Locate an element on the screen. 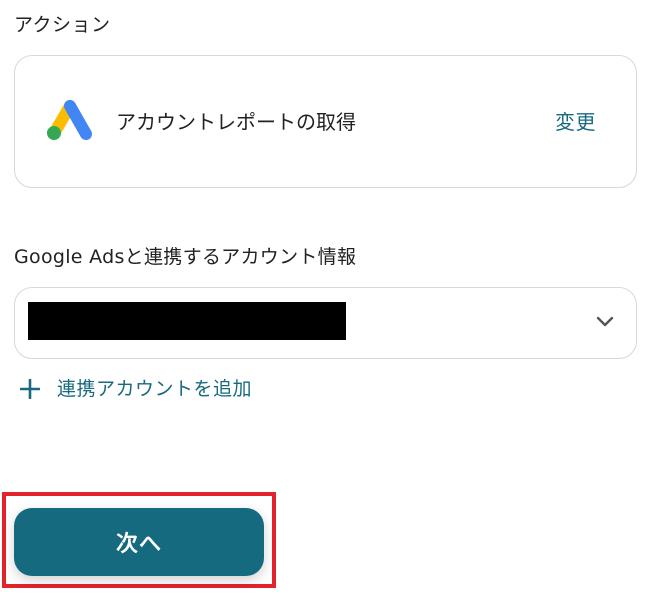 The image size is (654, 595). plus-icon is located at coordinates (30, 389).